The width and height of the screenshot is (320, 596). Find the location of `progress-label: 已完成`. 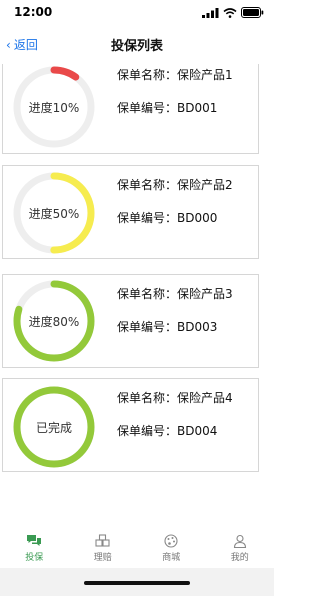

progress-label: 已完成 is located at coordinates (53, 427).